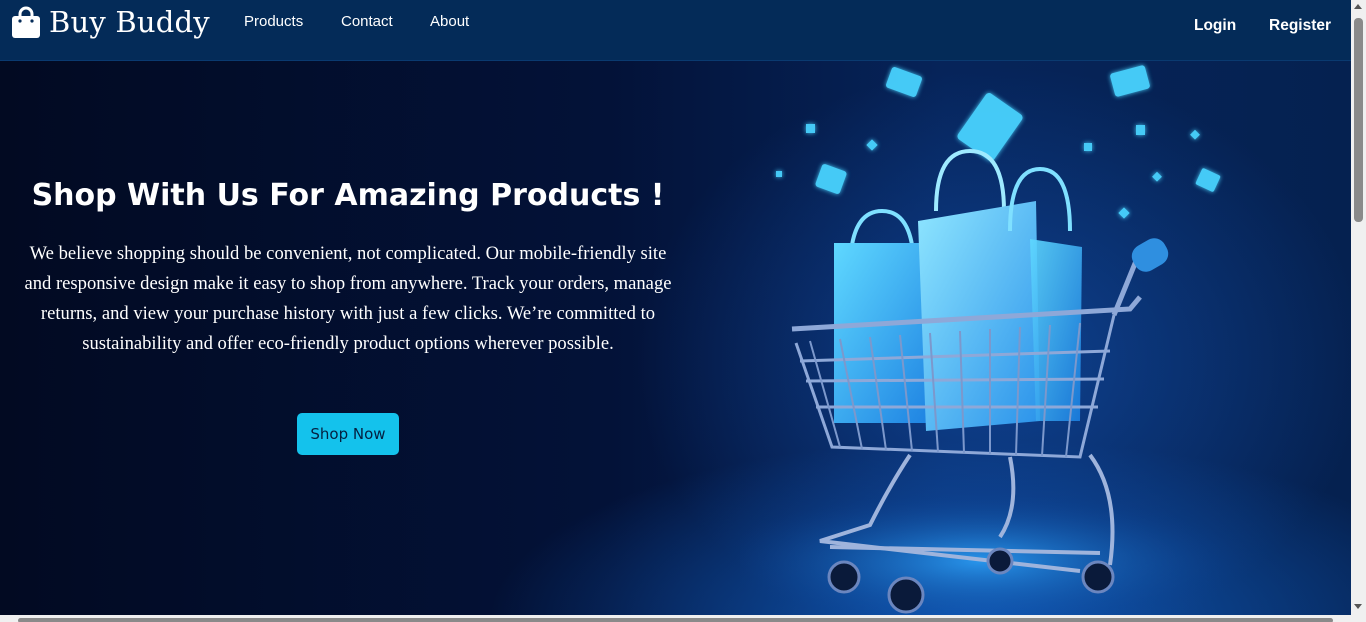  Describe the element at coordinates (1358, 606) in the screenshot. I see `scroll-down-arrow-icon` at that location.